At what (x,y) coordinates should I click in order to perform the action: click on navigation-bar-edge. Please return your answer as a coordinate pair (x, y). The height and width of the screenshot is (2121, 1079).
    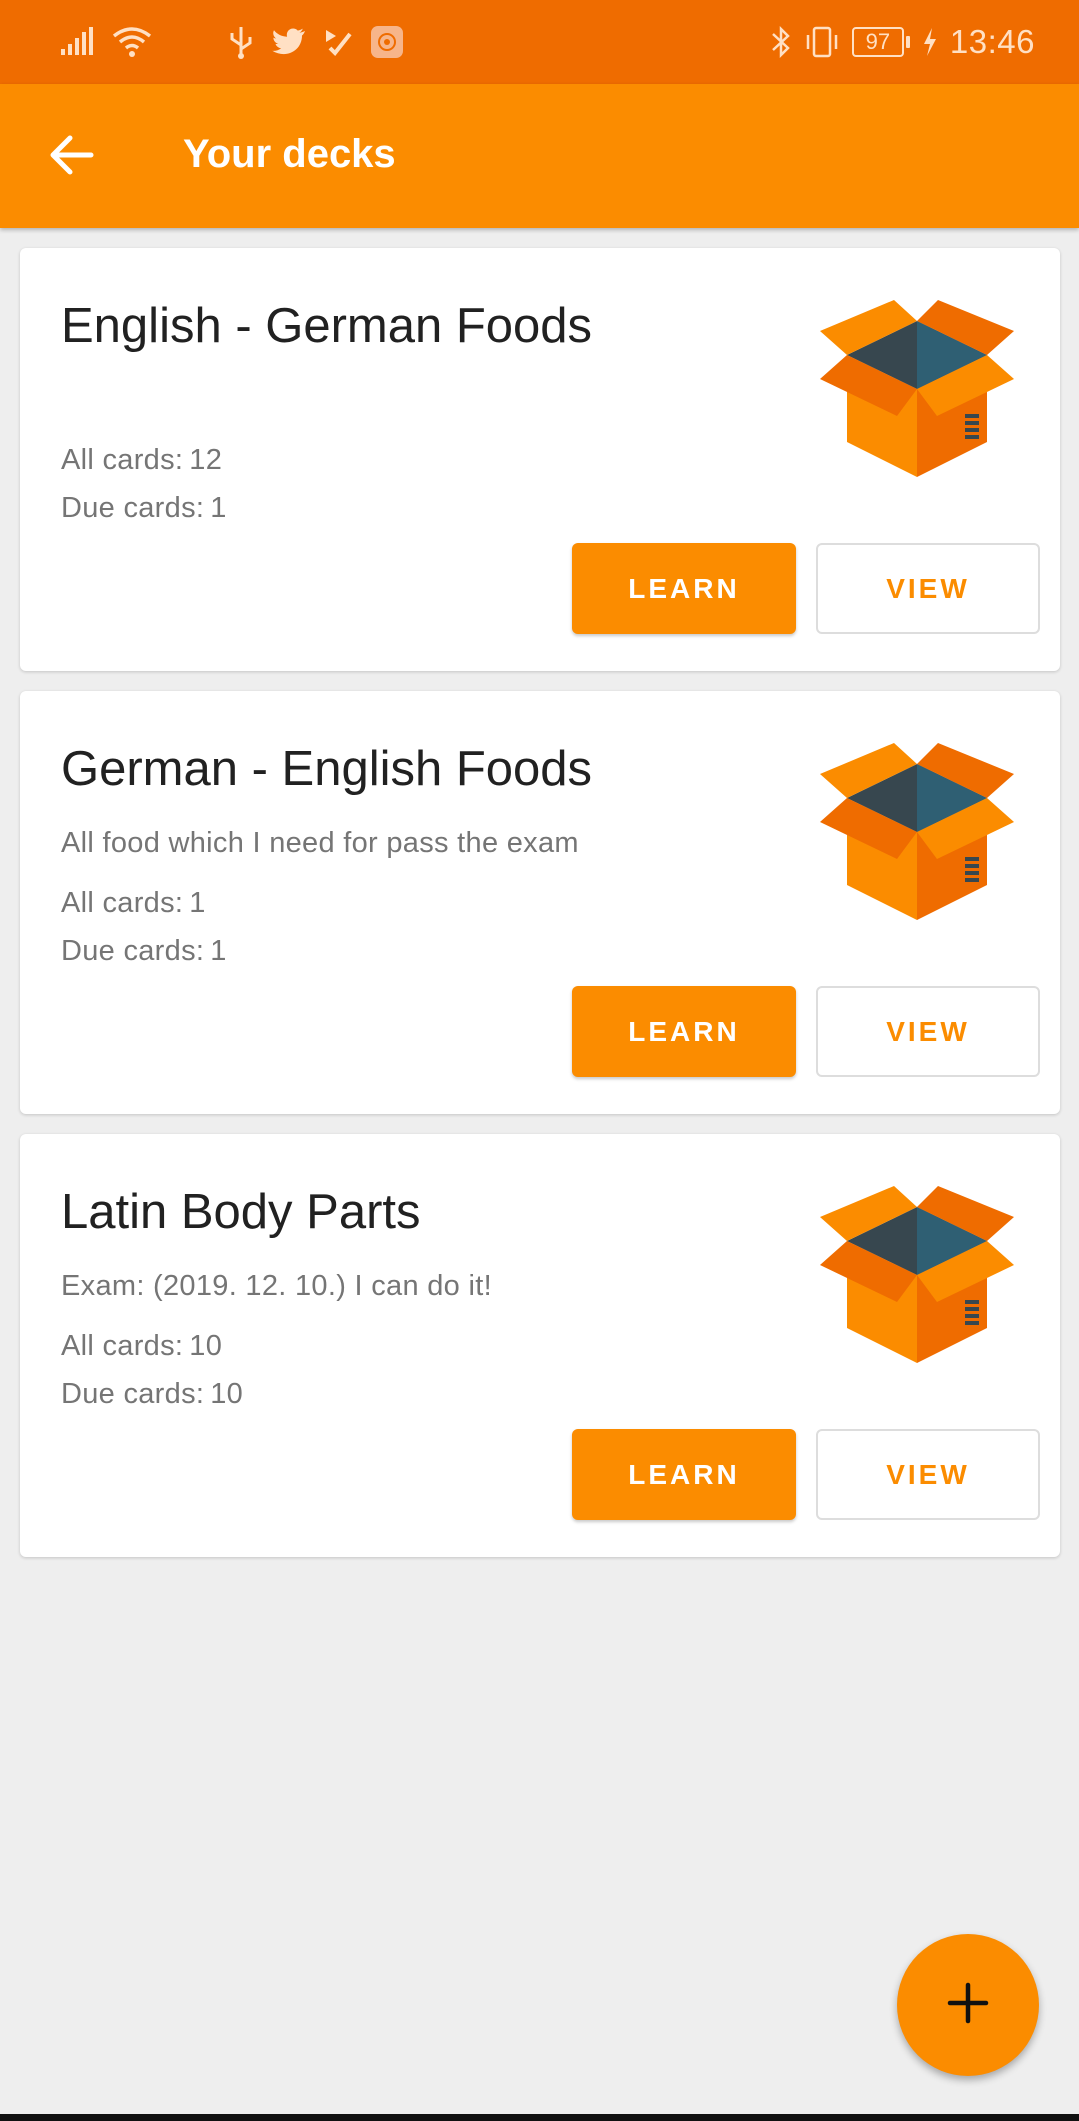
    Looking at the image, I should click on (539, 2117).